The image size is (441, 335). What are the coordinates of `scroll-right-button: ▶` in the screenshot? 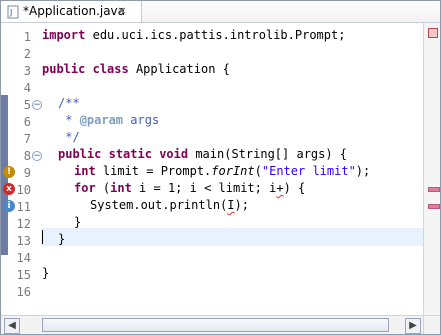 It's located at (413, 326).